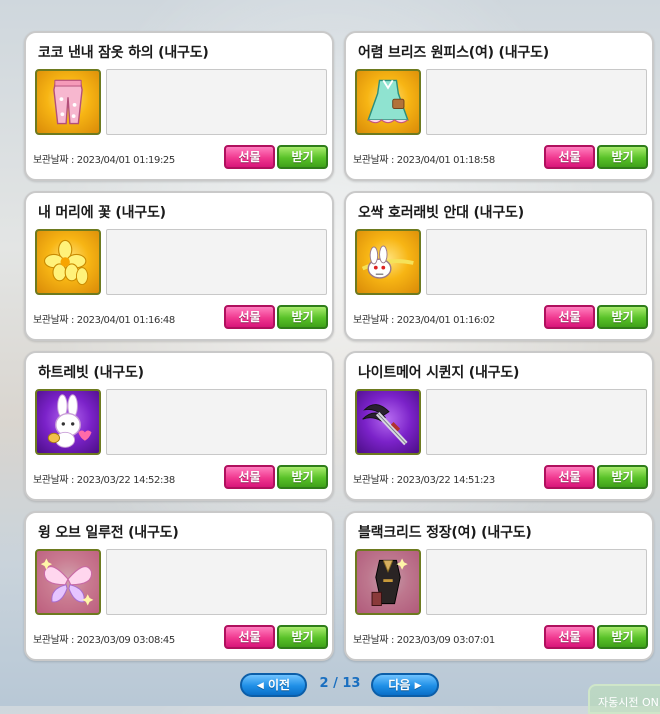  What do you see at coordinates (441, 213) in the screenshot?
I see `item-title: 오싹 호러래빗 안대 (내구도)` at bounding box center [441, 213].